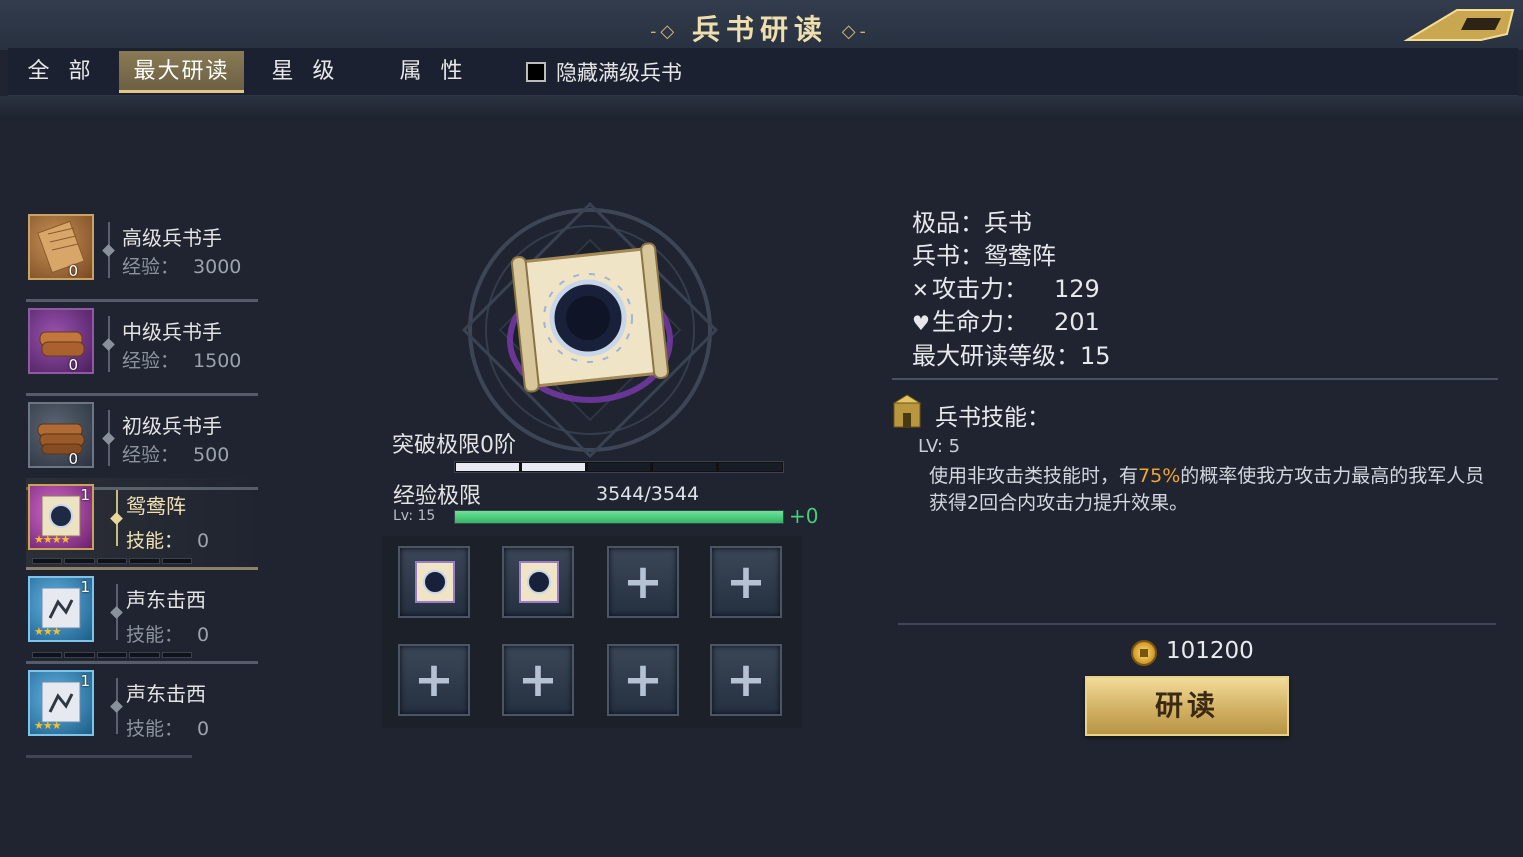 The width and height of the screenshot is (1523, 857). What do you see at coordinates (437, 496) in the screenshot?
I see `exp-limit-label: 经验极限` at bounding box center [437, 496].